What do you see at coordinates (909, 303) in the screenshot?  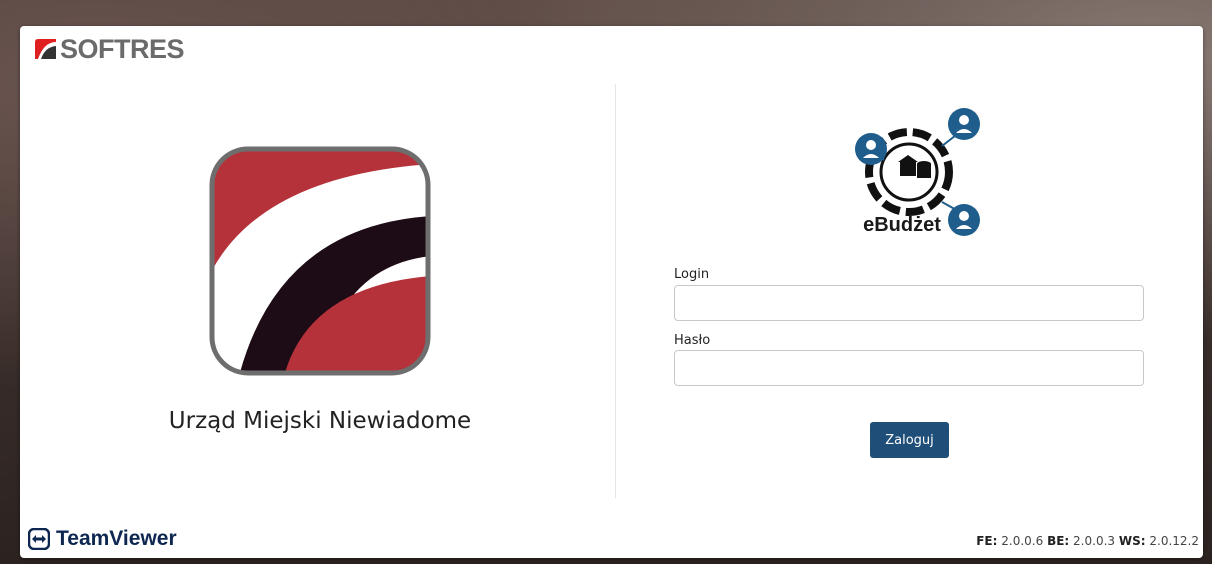 I see `login-input` at bounding box center [909, 303].